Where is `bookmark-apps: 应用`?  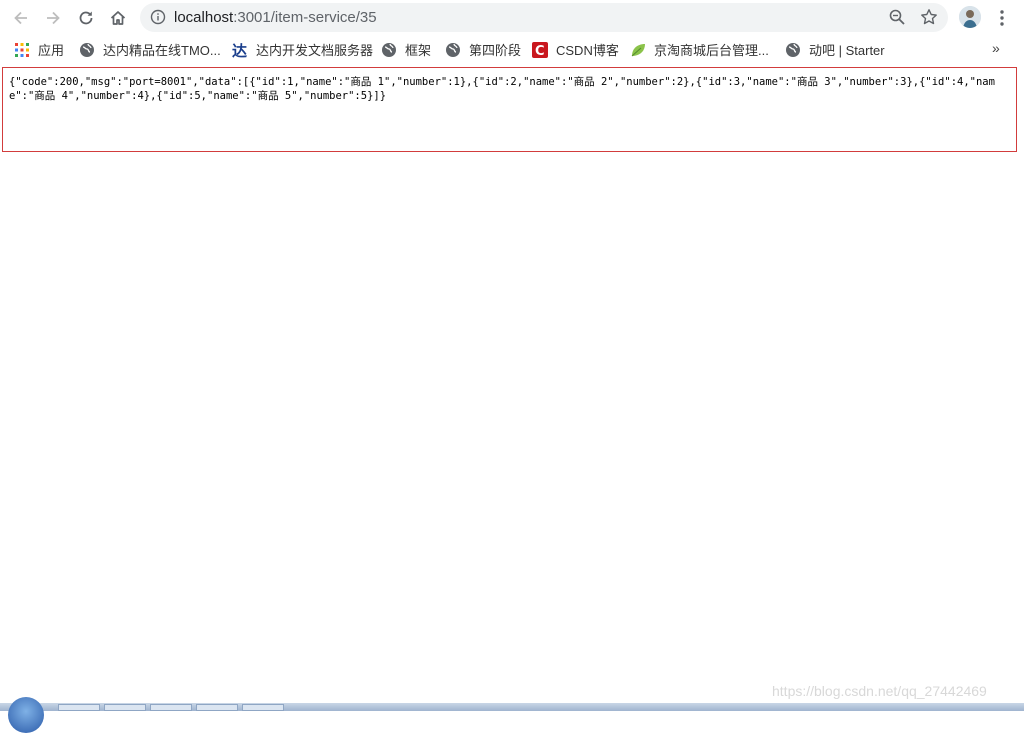
bookmark-apps: 应用 is located at coordinates (39, 49).